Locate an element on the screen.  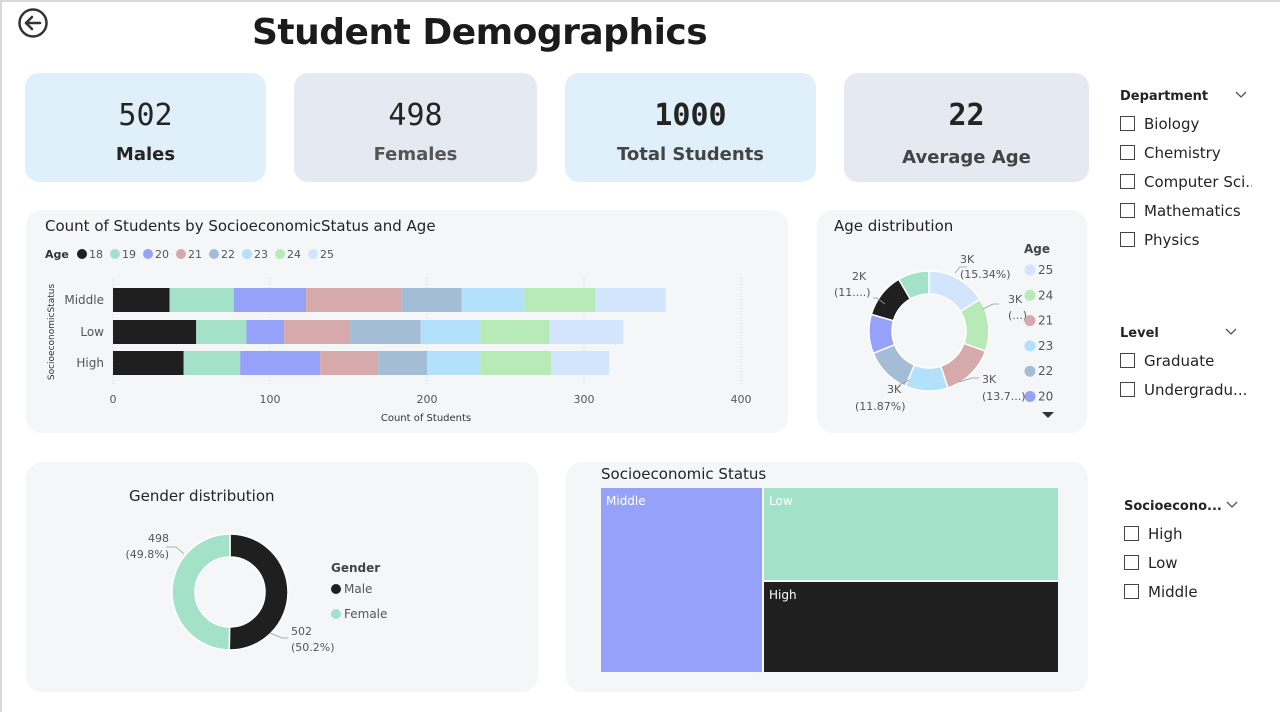
kpi-total-label: Total Students is located at coordinates (690, 154).